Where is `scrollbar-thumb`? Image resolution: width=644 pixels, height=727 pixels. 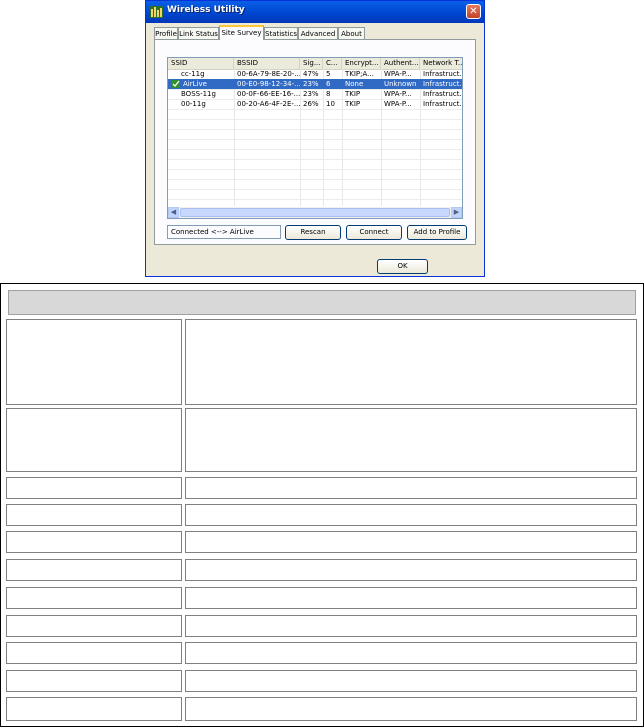 scrollbar-thumb is located at coordinates (315, 212).